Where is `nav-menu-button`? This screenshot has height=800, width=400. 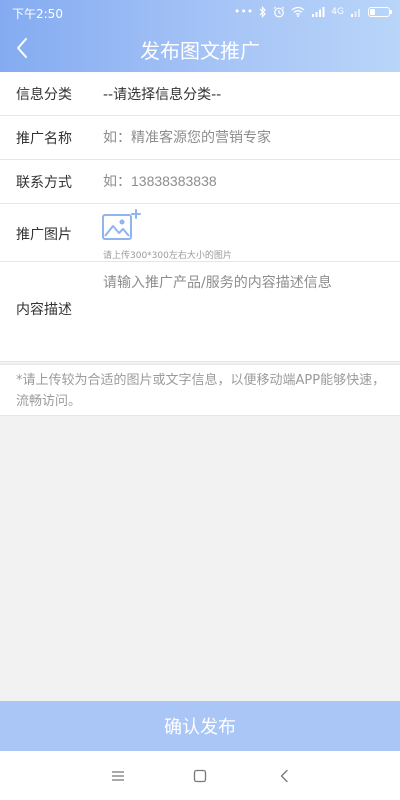
nav-menu-button is located at coordinates (118, 776).